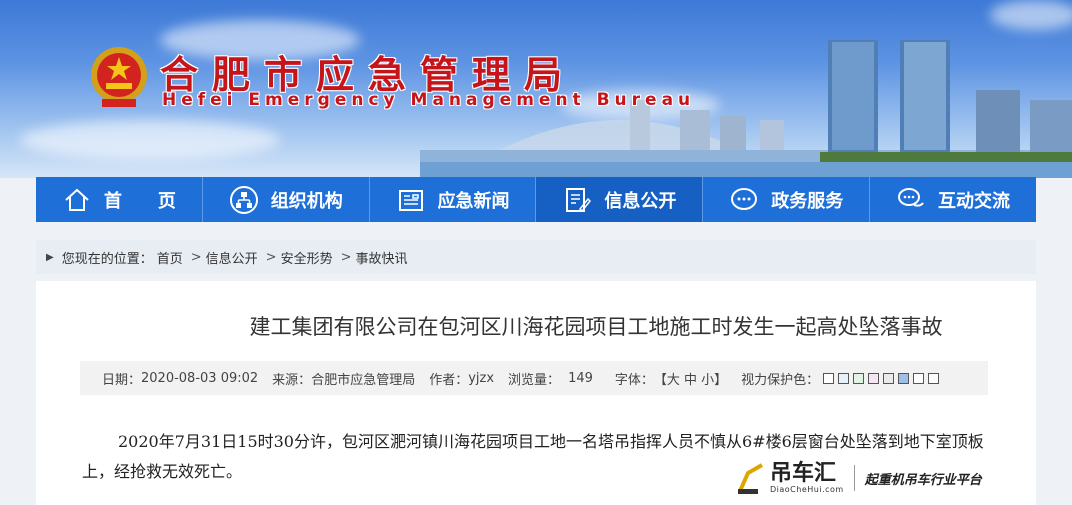 Image resolution: width=1072 pixels, height=505 pixels. What do you see at coordinates (750, 478) in the screenshot?
I see `crane-logo-icon` at bounding box center [750, 478].